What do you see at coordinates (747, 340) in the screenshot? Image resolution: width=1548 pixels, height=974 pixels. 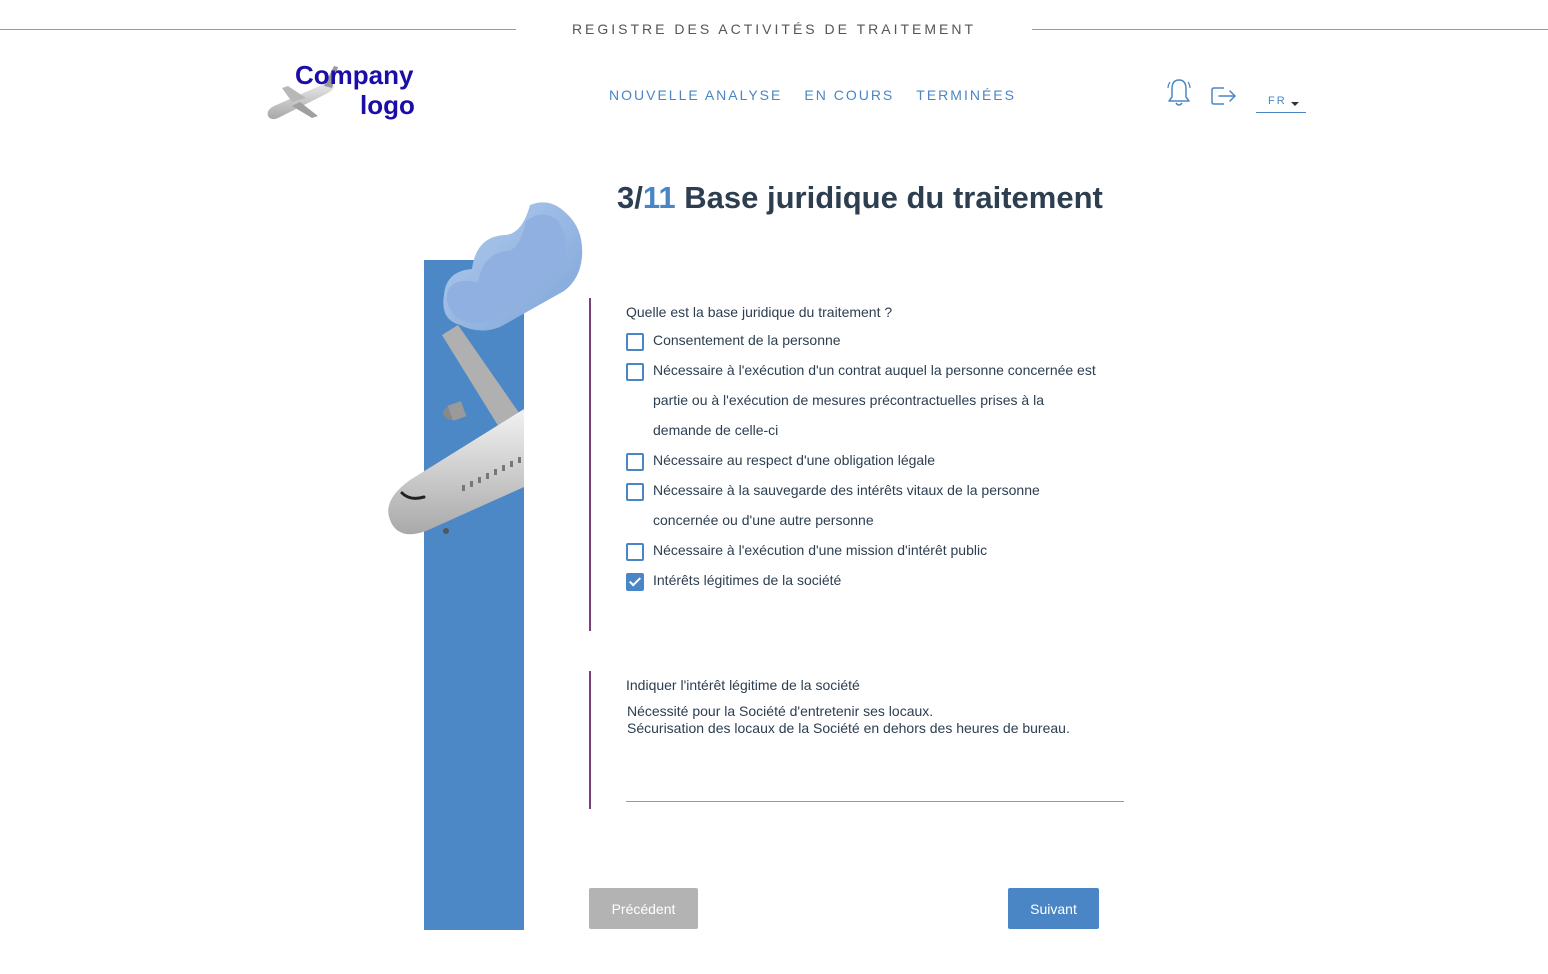 I see `option-label: Consentement de la personne` at bounding box center [747, 340].